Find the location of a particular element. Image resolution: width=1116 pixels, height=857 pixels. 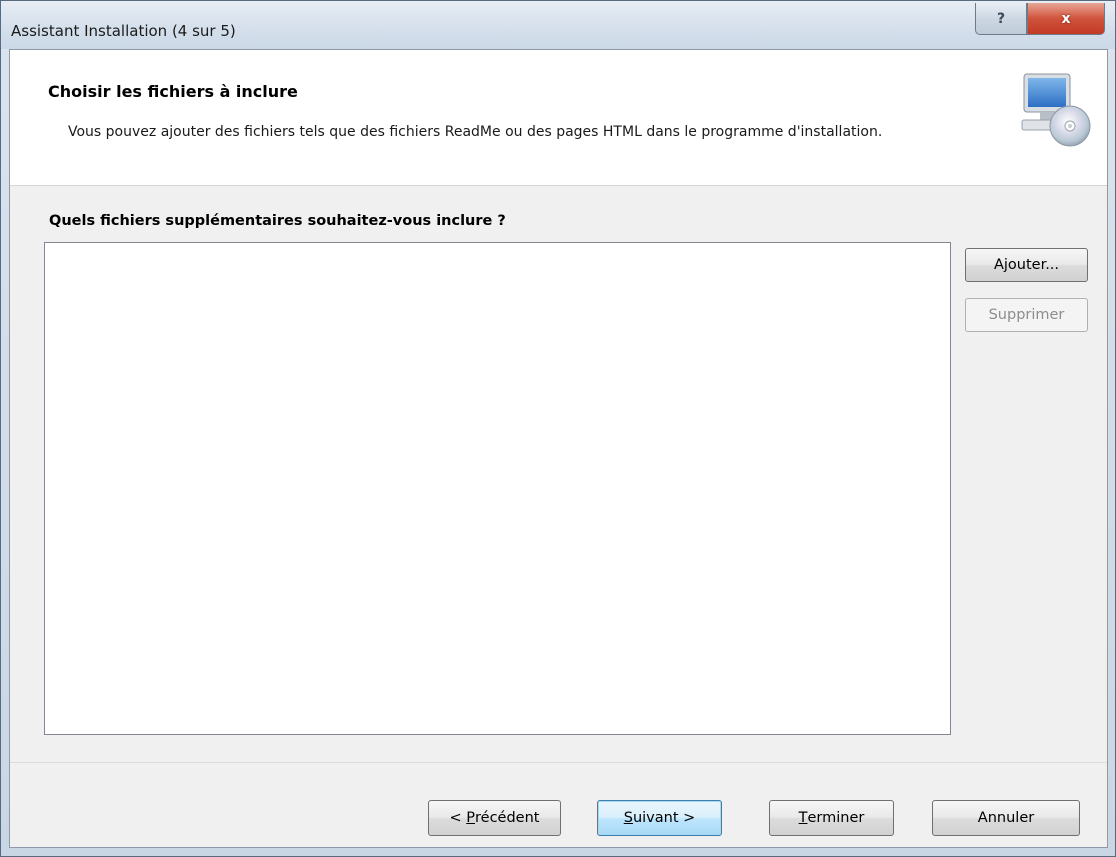

finish-button: Terminer is located at coordinates (831, 818).